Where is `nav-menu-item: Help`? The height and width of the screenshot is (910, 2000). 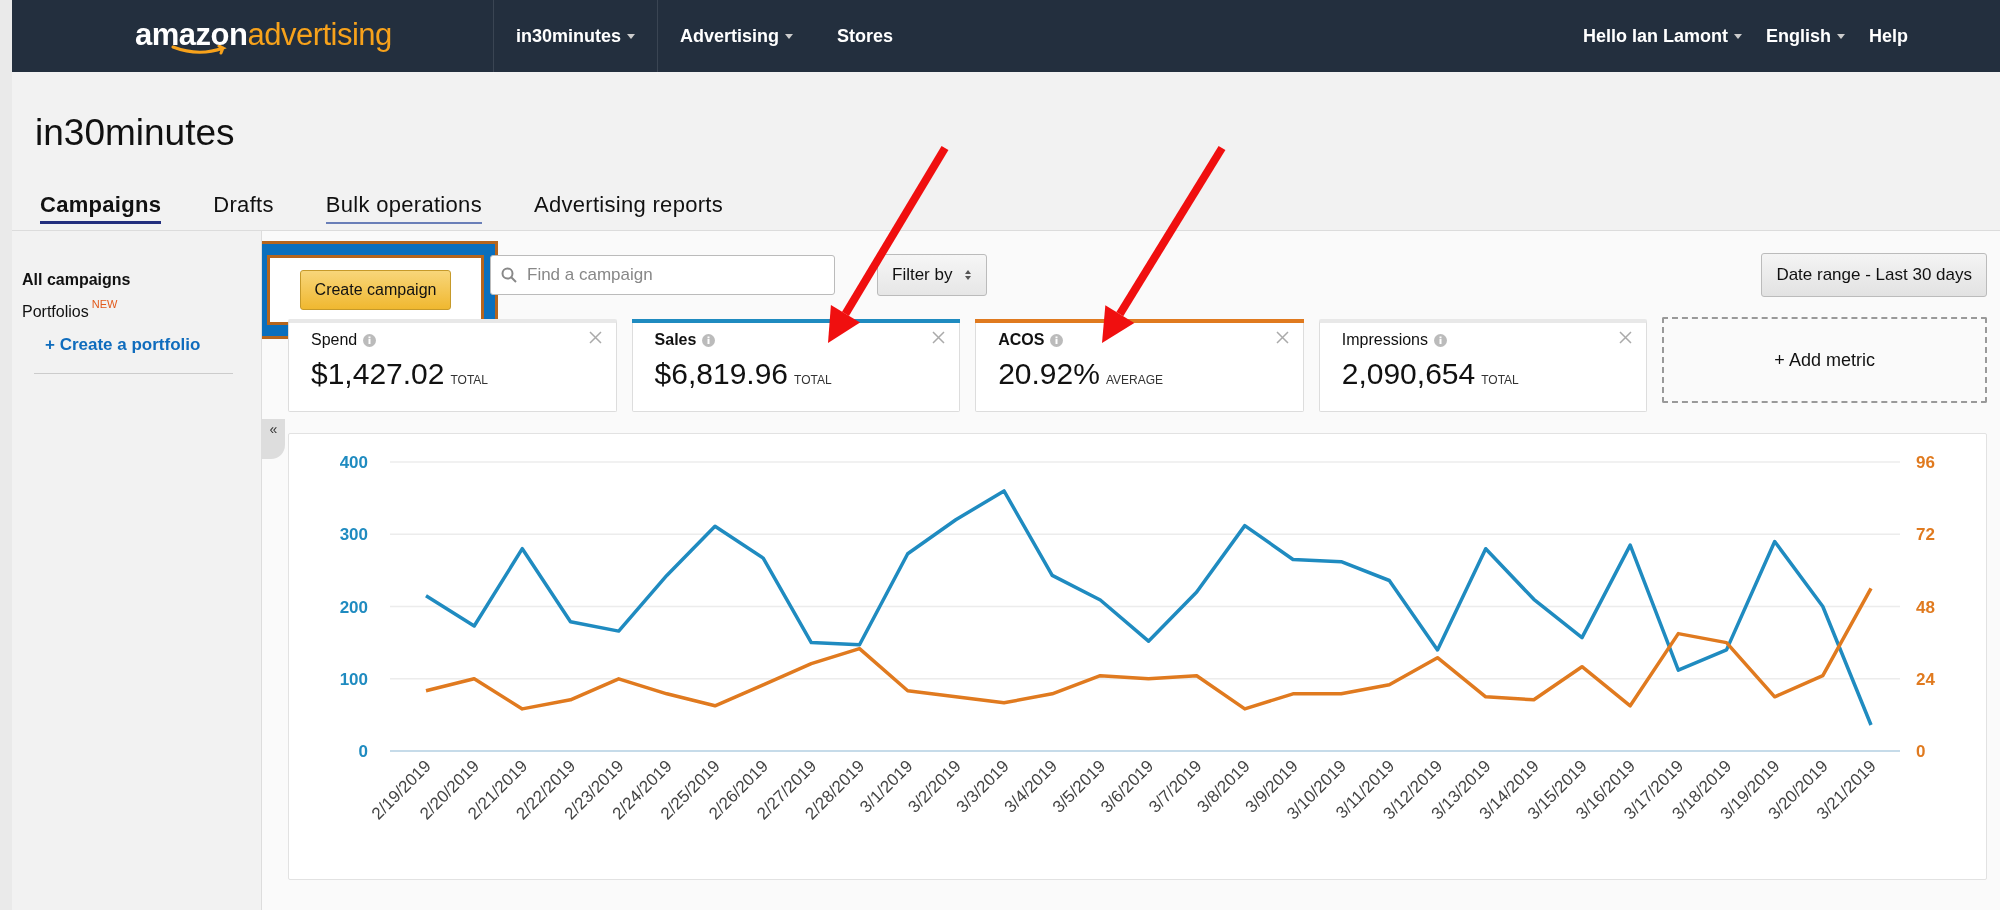 nav-menu-item: Help is located at coordinates (1888, 36).